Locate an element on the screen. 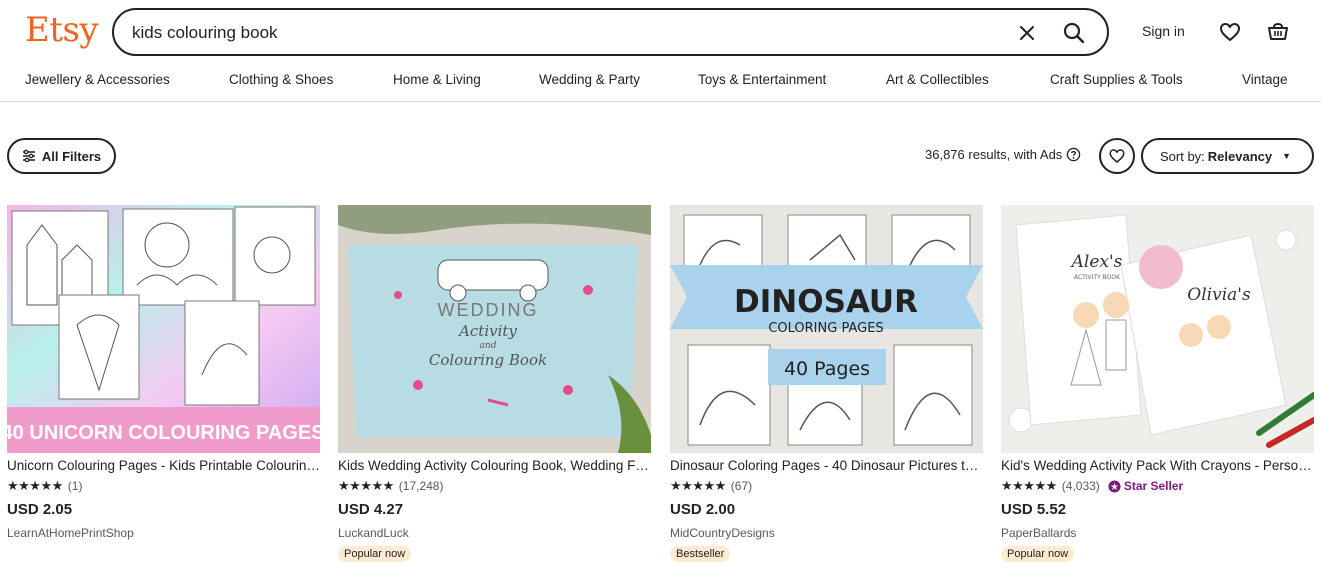 The height and width of the screenshot is (574, 1321). clear-search-button is located at coordinates (1027, 33).